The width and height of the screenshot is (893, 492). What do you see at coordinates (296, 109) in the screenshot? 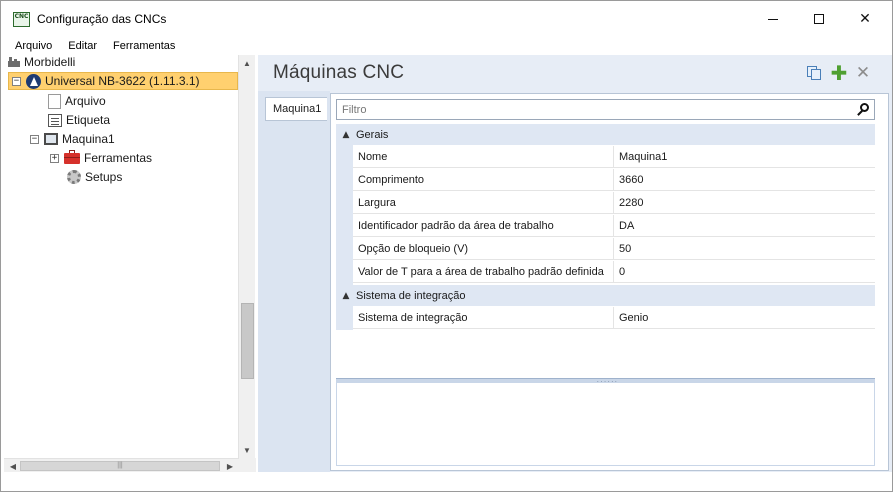
I see `tab-maquina1: Maquina1` at bounding box center [296, 109].